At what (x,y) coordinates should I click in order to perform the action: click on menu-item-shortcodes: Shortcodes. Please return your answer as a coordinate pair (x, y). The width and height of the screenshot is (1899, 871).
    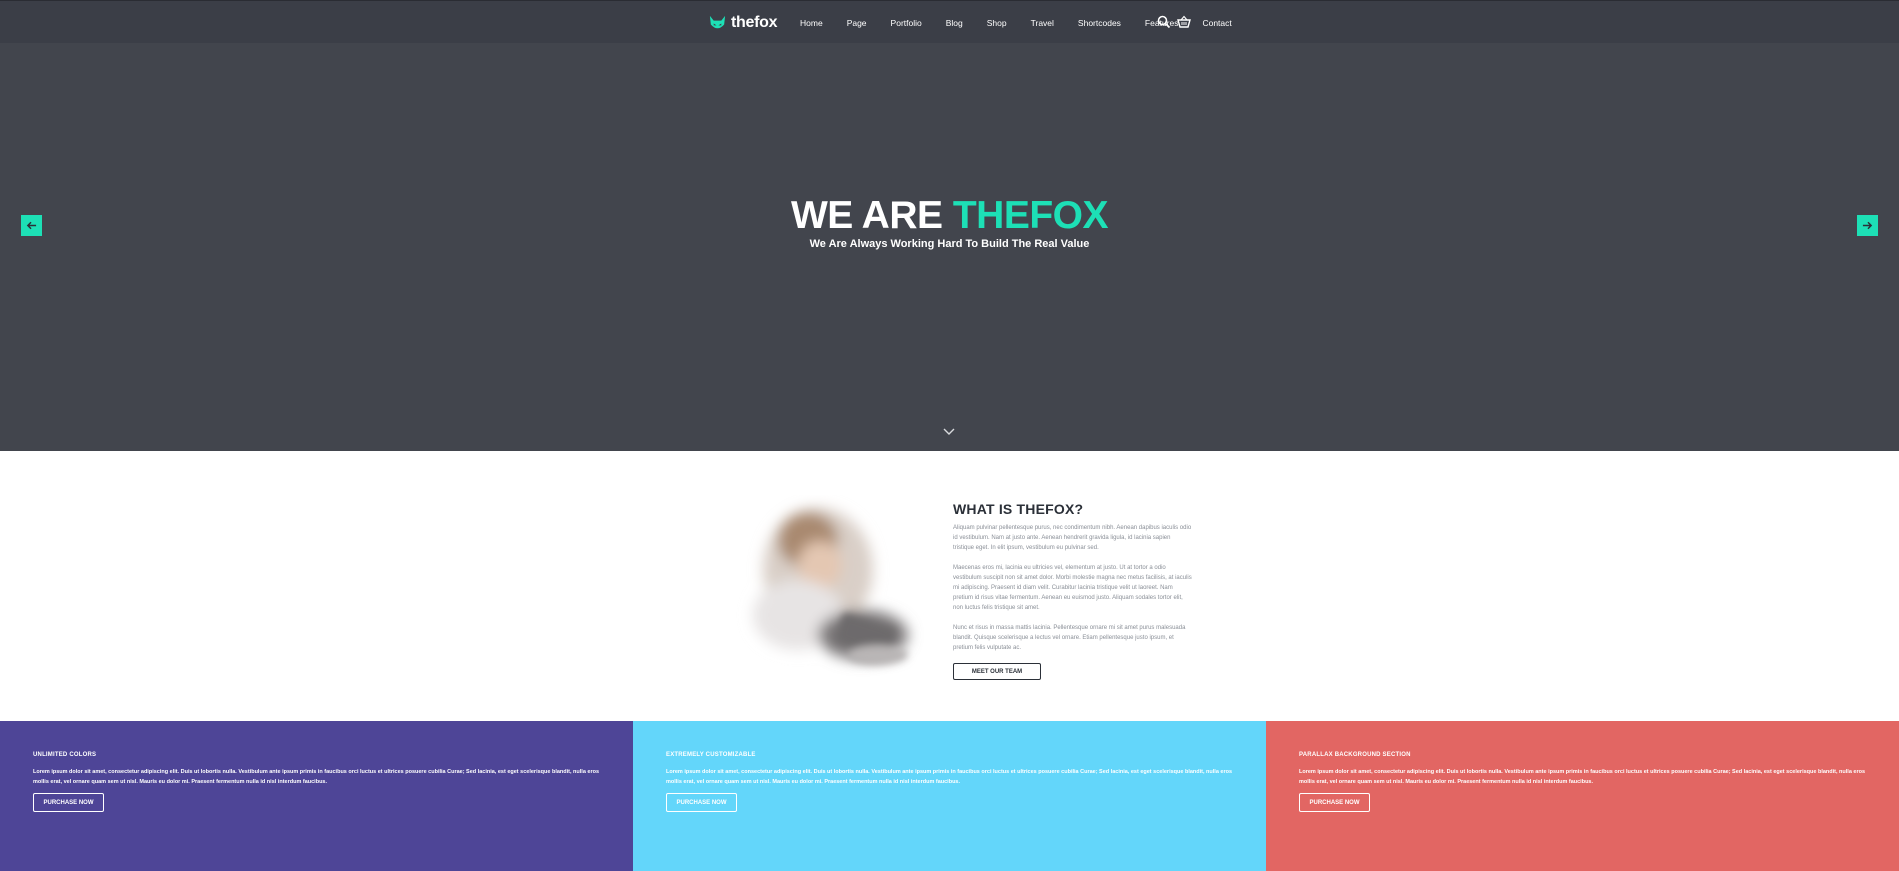
    Looking at the image, I should click on (1099, 23).